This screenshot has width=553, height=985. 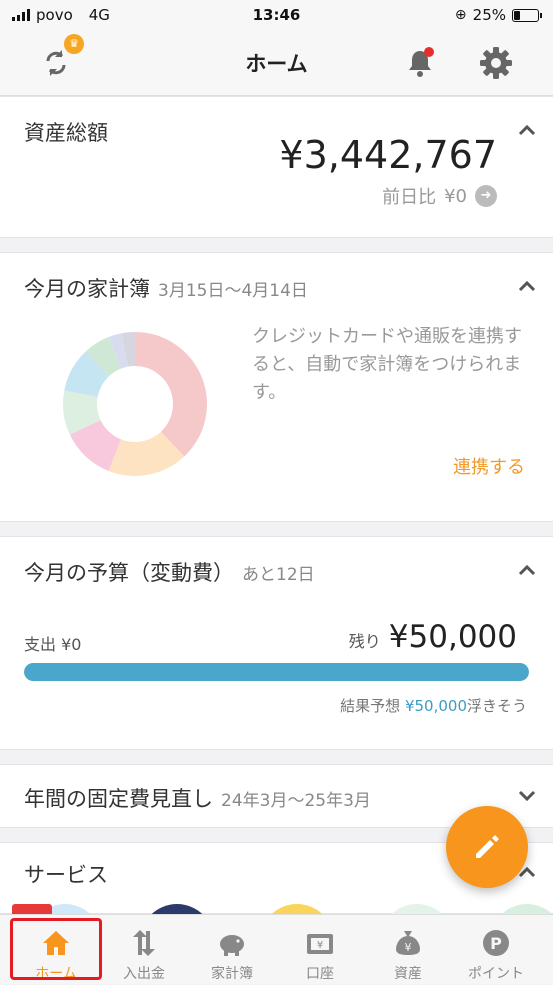 What do you see at coordinates (460, 15) in the screenshot?
I see `orientation-lock-icon: ⊕` at bounding box center [460, 15].